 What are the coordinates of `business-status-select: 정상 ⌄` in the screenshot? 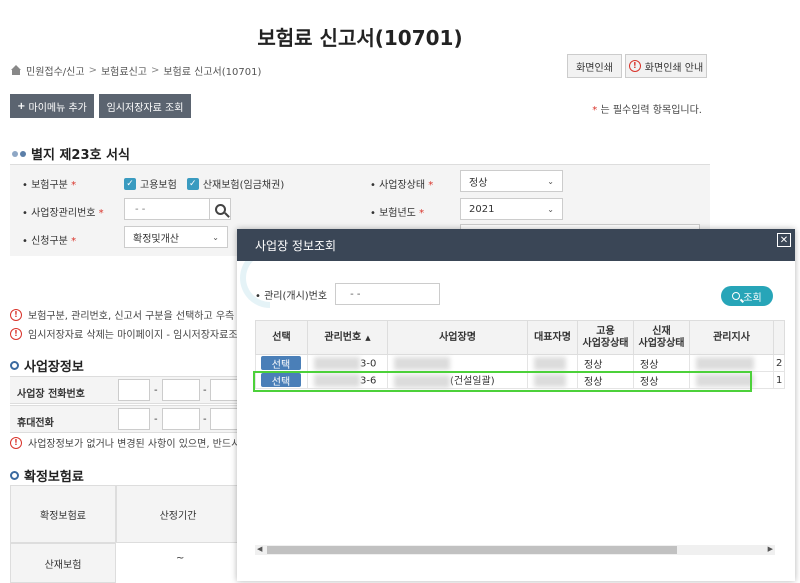 It's located at (511, 181).